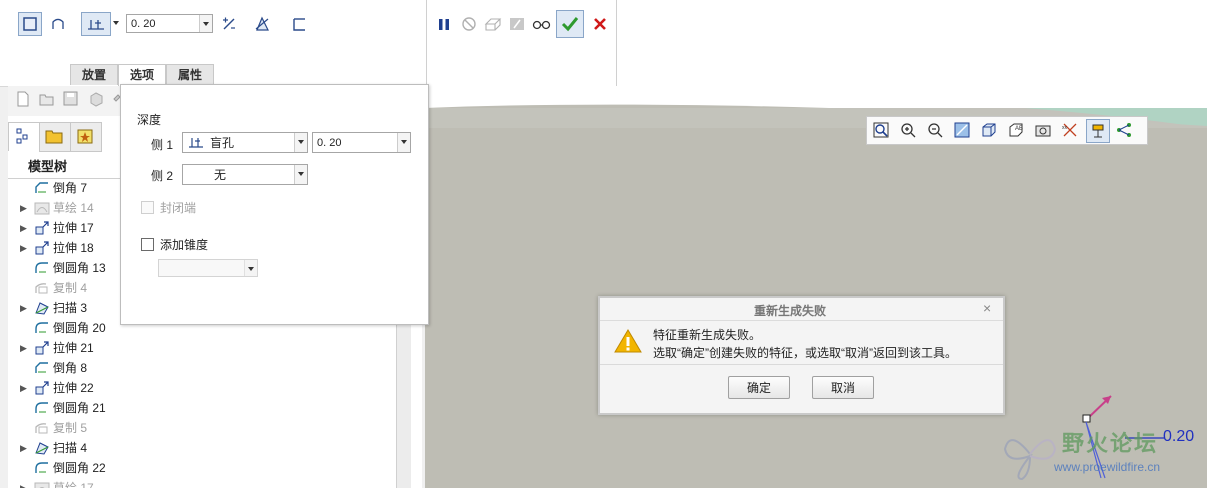  What do you see at coordinates (222, 143) in the screenshot?
I see `side1-type-text: 盲孔` at bounding box center [222, 143].